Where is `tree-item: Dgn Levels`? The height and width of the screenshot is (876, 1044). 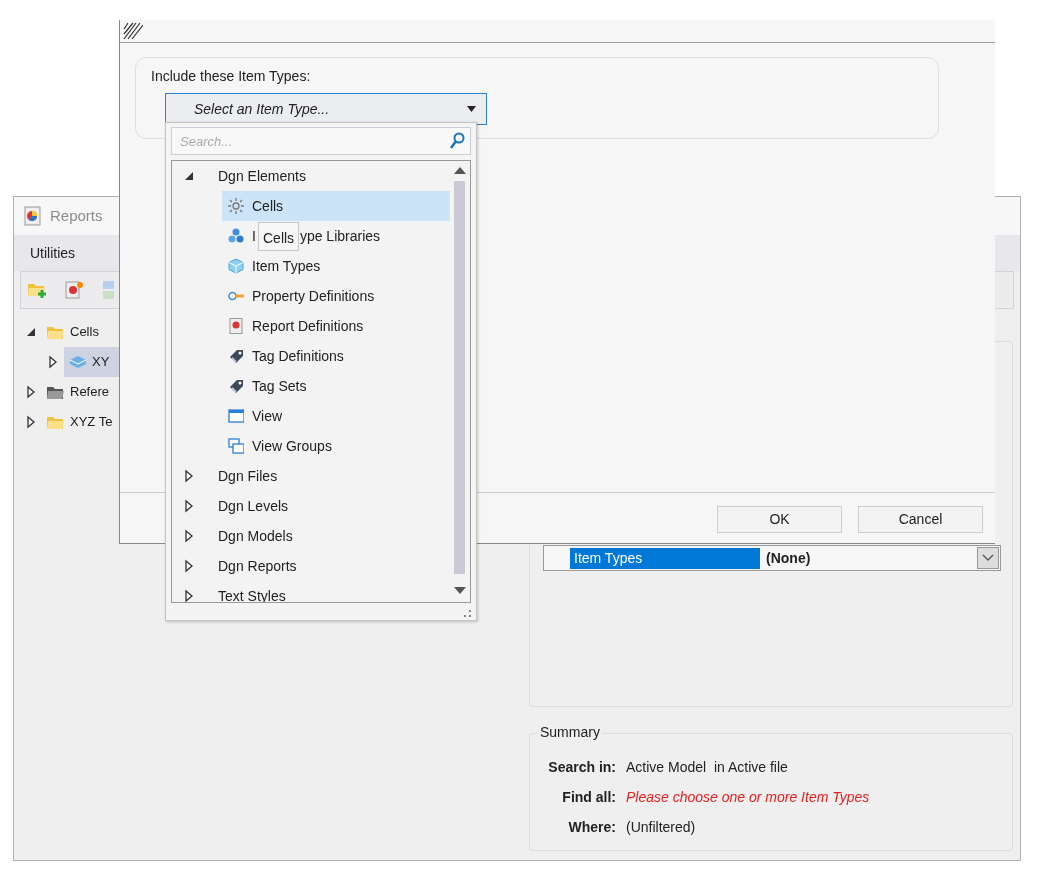 tree-item: Dgn Levels is located at coordinates (253, 506).